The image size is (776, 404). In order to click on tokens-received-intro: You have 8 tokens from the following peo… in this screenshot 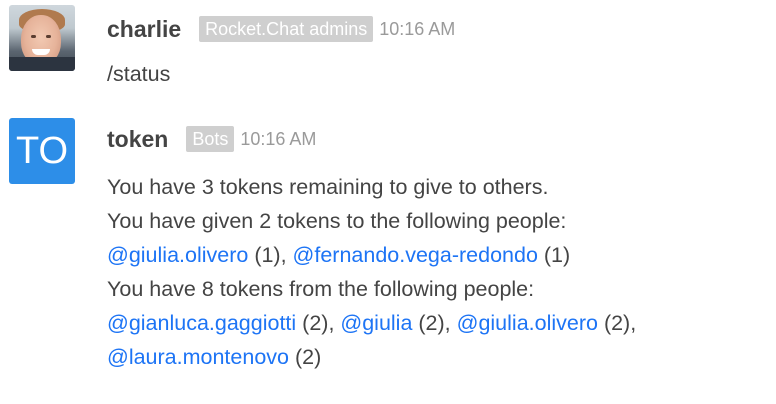, I will do `click(321, 289)`.